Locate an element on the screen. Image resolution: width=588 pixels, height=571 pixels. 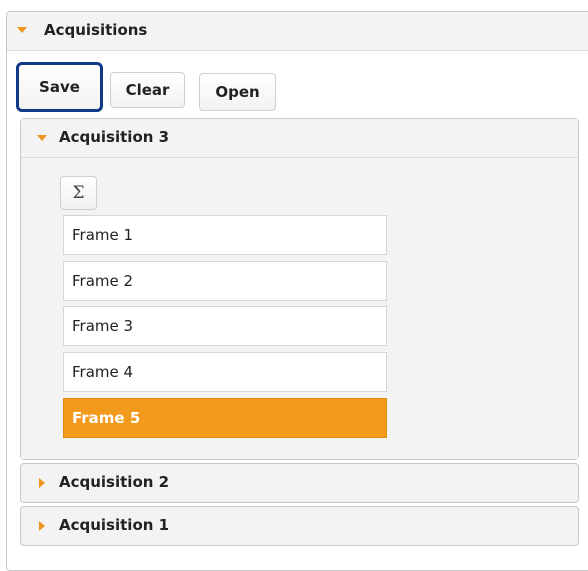
acquisition-3-header: Acquisition 3 is located at coordinates (299, 138).